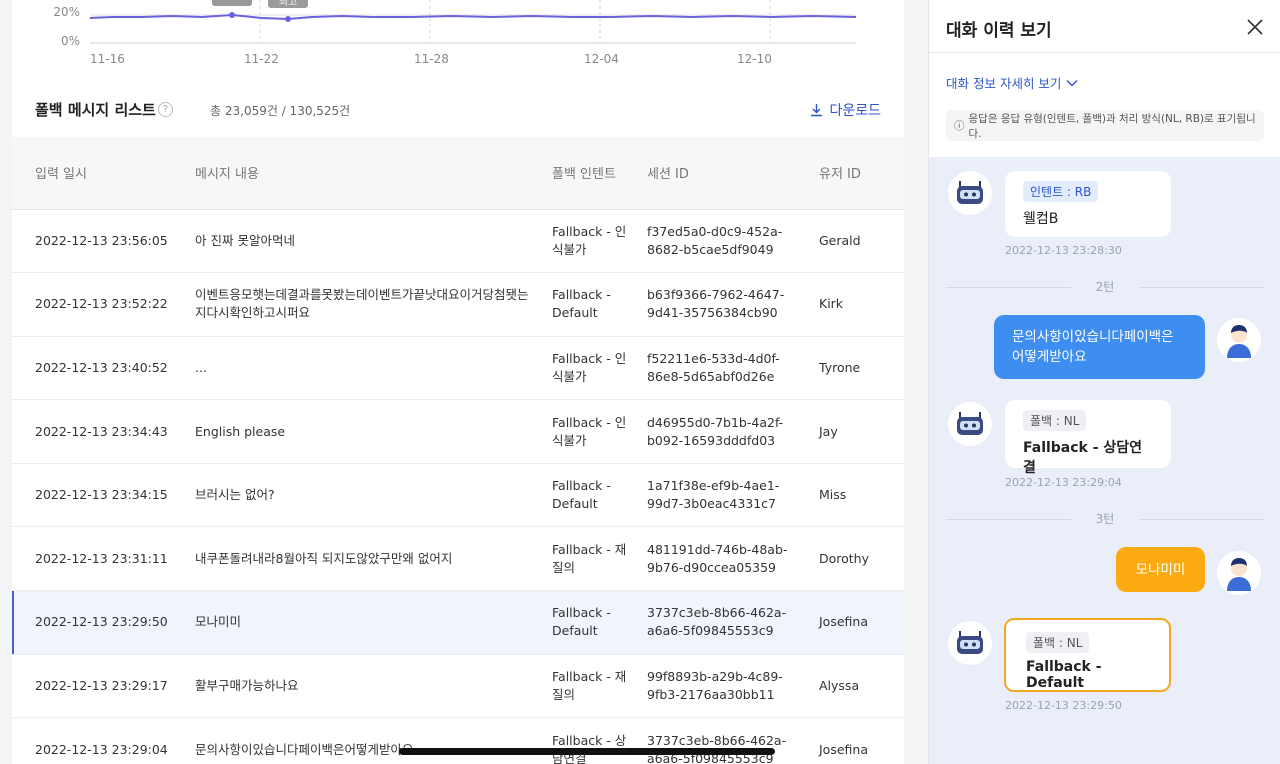 The image size is (1280, 764). Describe the element at coordinates (1004, 83) in the screenshot. I see `detail-toggle-label: 대화 정보 자세히 보기` at that location.